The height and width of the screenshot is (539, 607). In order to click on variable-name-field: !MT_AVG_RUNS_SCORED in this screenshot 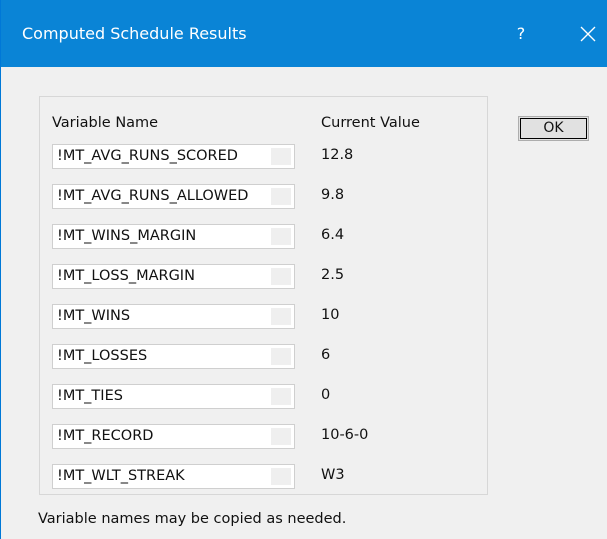, I will do `click(173, 156)`.